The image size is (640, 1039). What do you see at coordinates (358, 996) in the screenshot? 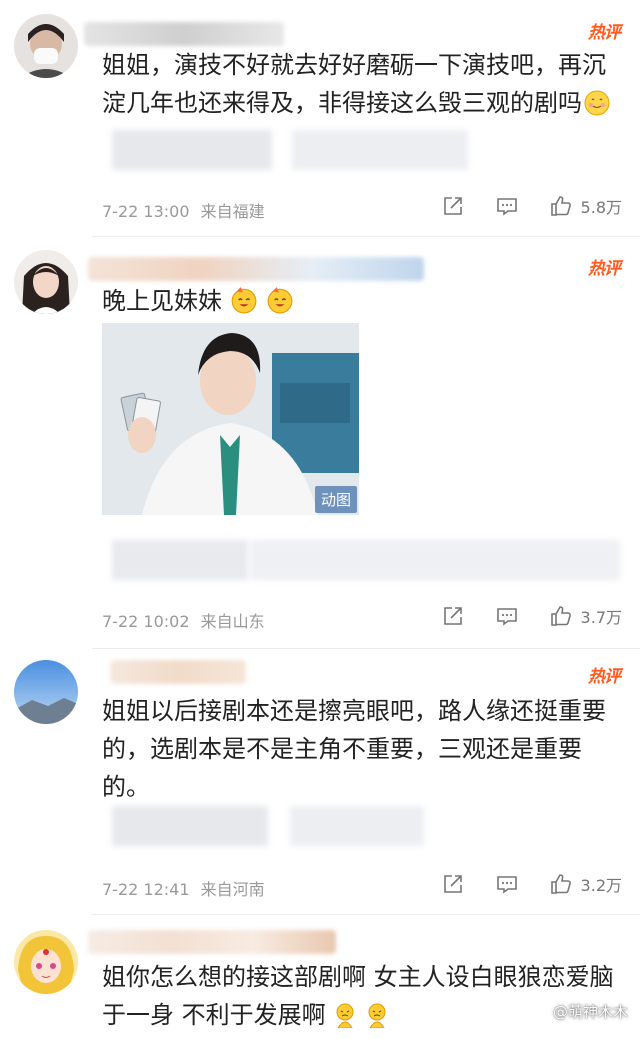
I see `comment-body: 姐你怎么想的接这部剧啊 女主人设白眼狼恋爱脑于一身 不利于发展啊` at bounding box center [358, 996].